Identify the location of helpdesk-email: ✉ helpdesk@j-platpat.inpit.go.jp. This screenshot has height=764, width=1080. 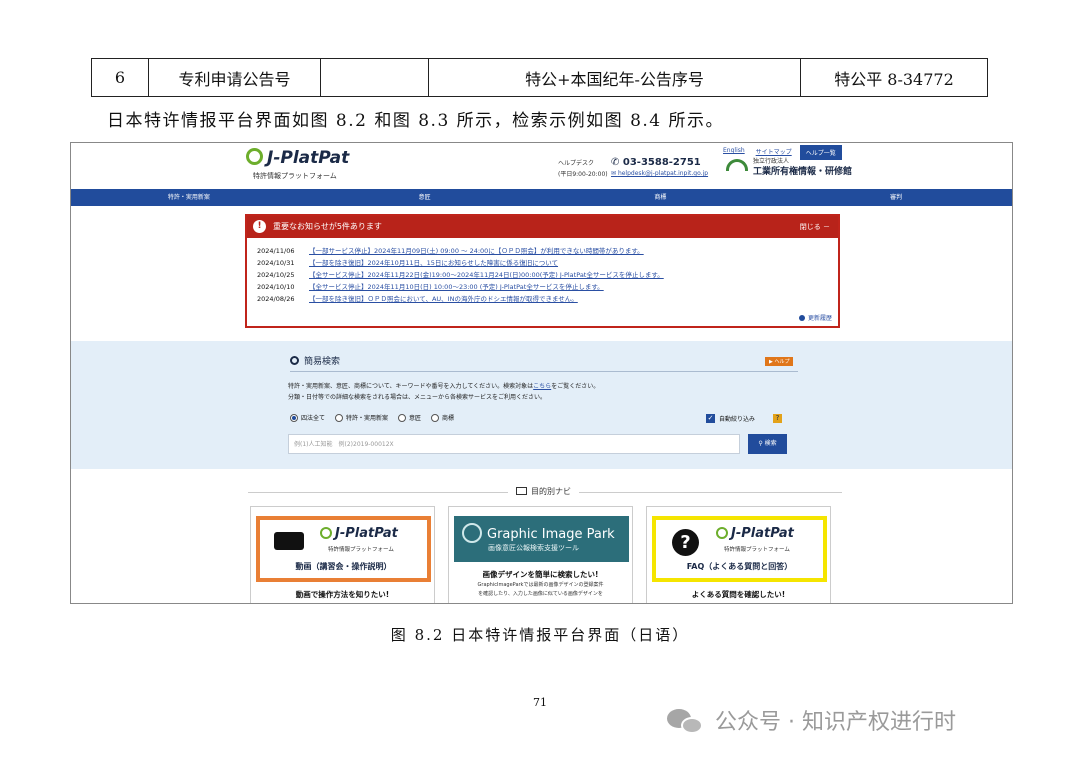
(659, 173).